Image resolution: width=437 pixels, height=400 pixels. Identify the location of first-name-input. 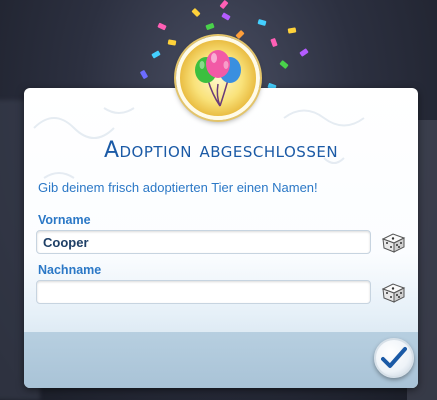
(203, 242).